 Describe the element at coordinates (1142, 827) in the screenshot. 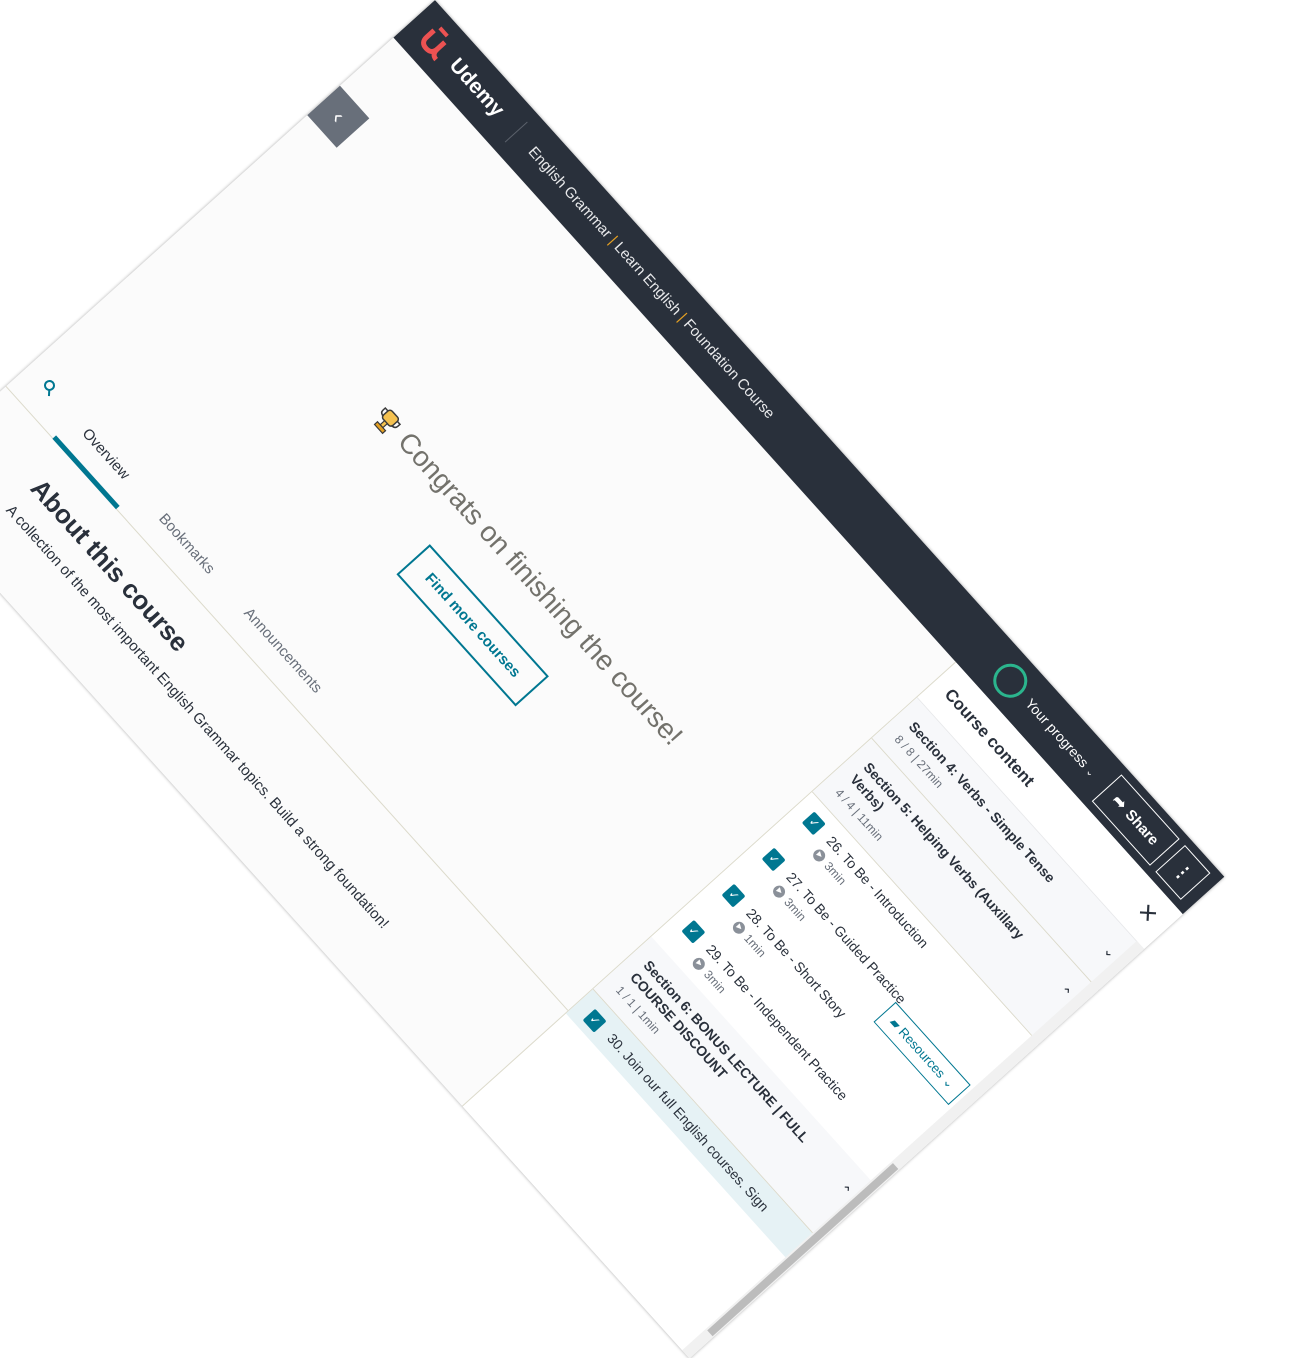

I see `share-label: Share` at that location.